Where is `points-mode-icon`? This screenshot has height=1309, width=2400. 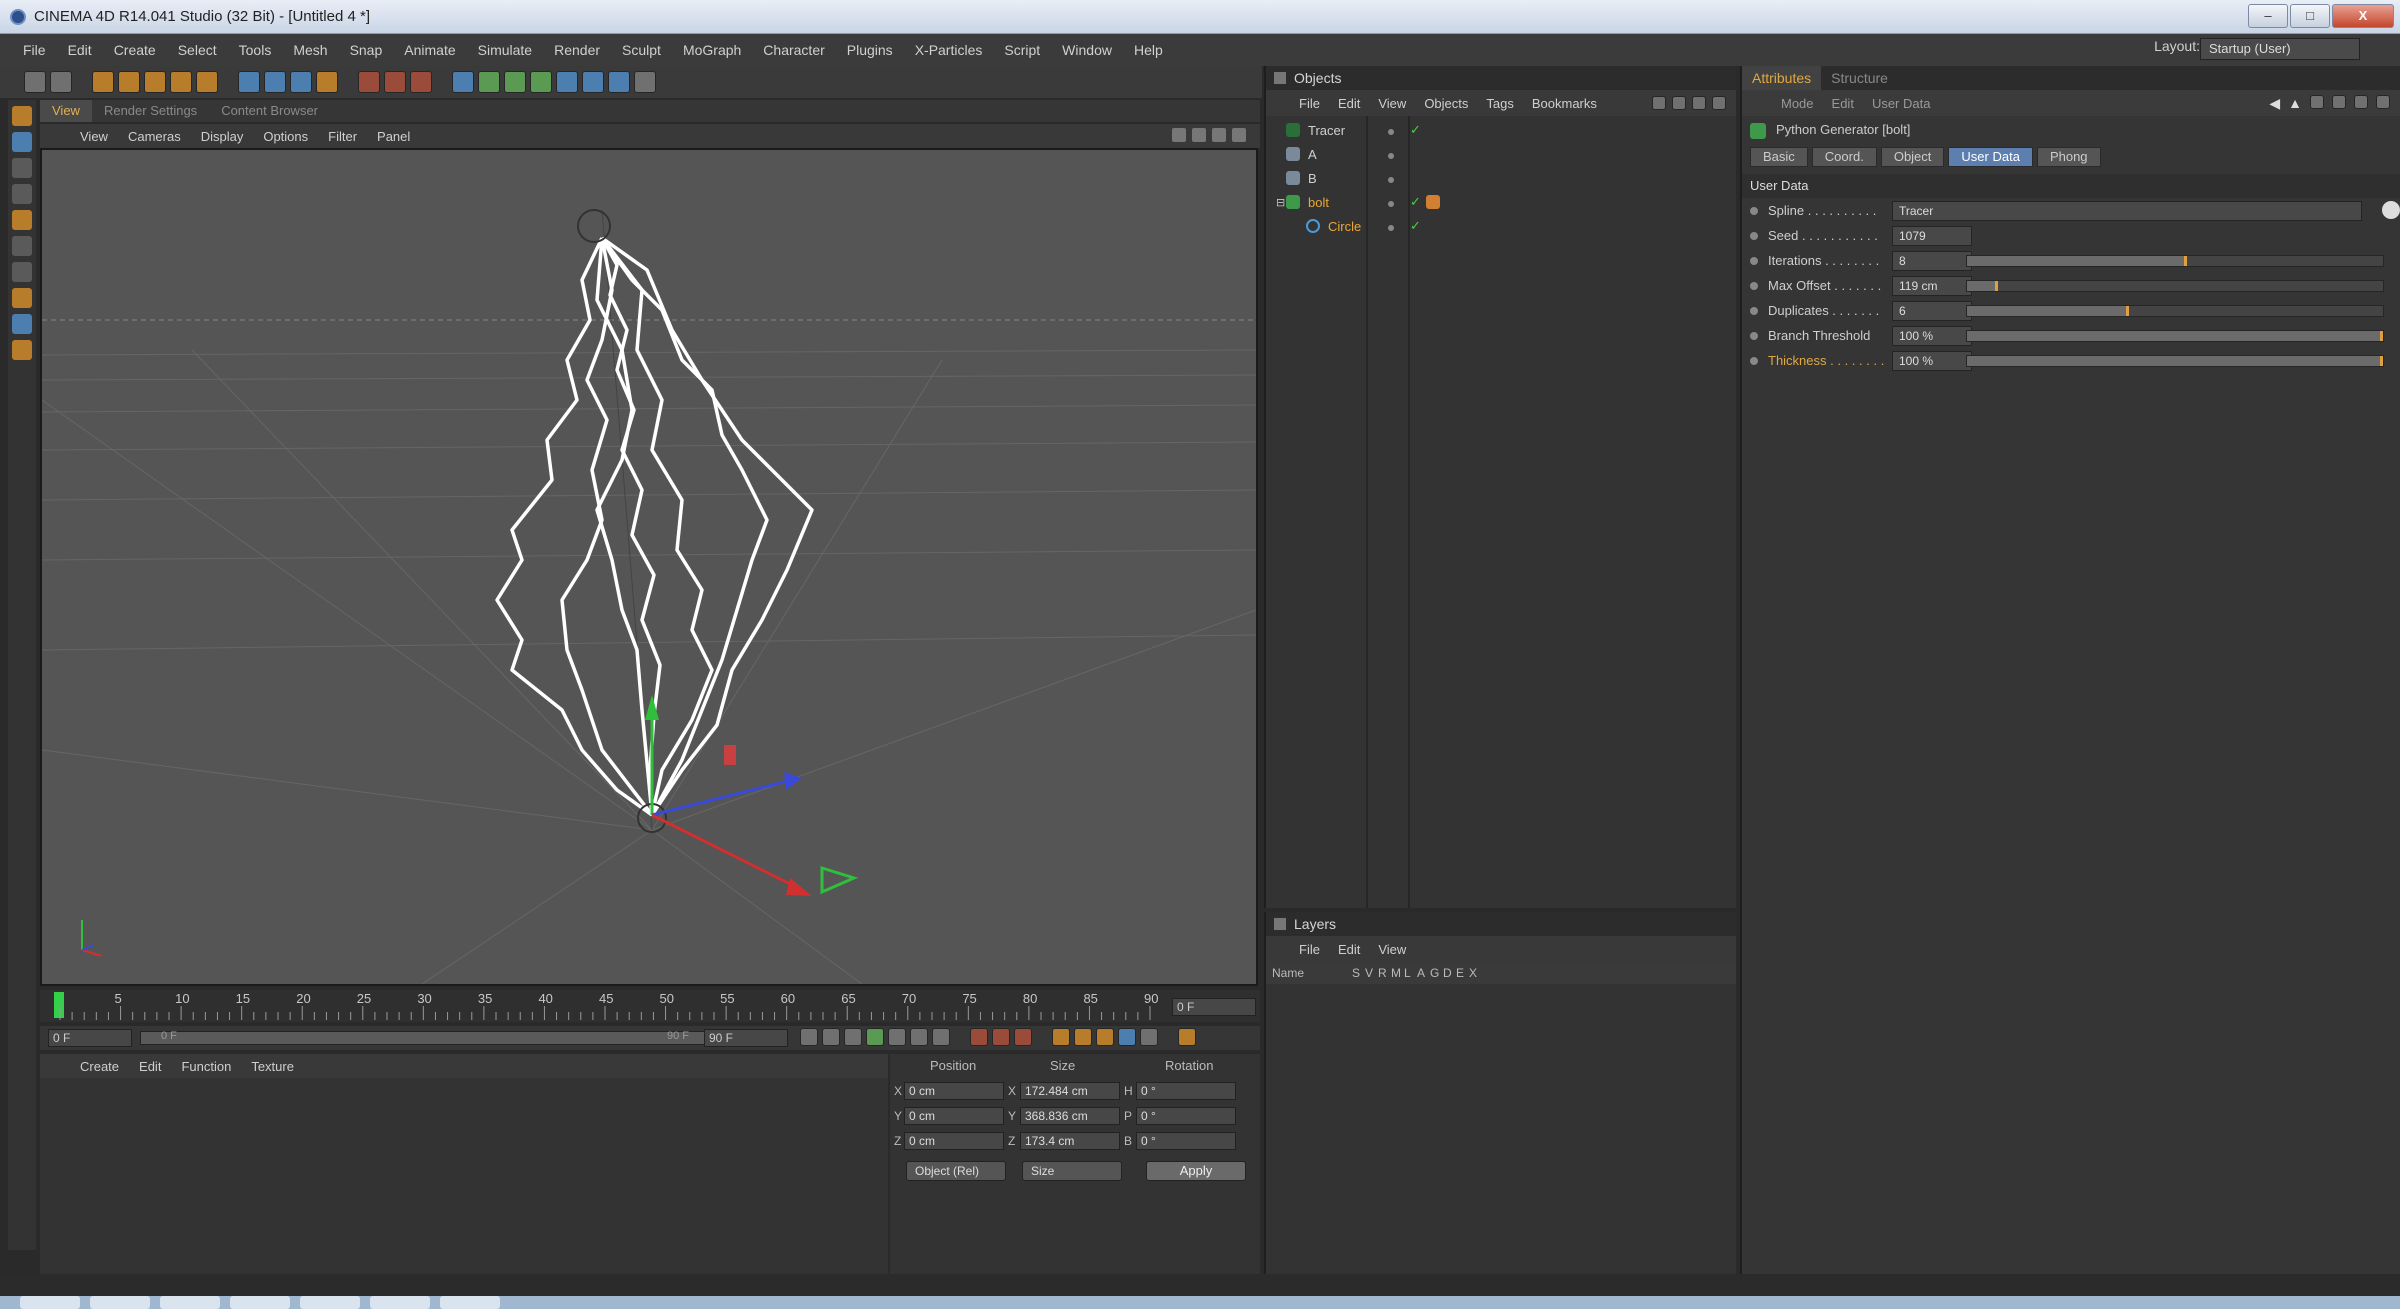 points-mode-icon is located at coordinates (22, 220).